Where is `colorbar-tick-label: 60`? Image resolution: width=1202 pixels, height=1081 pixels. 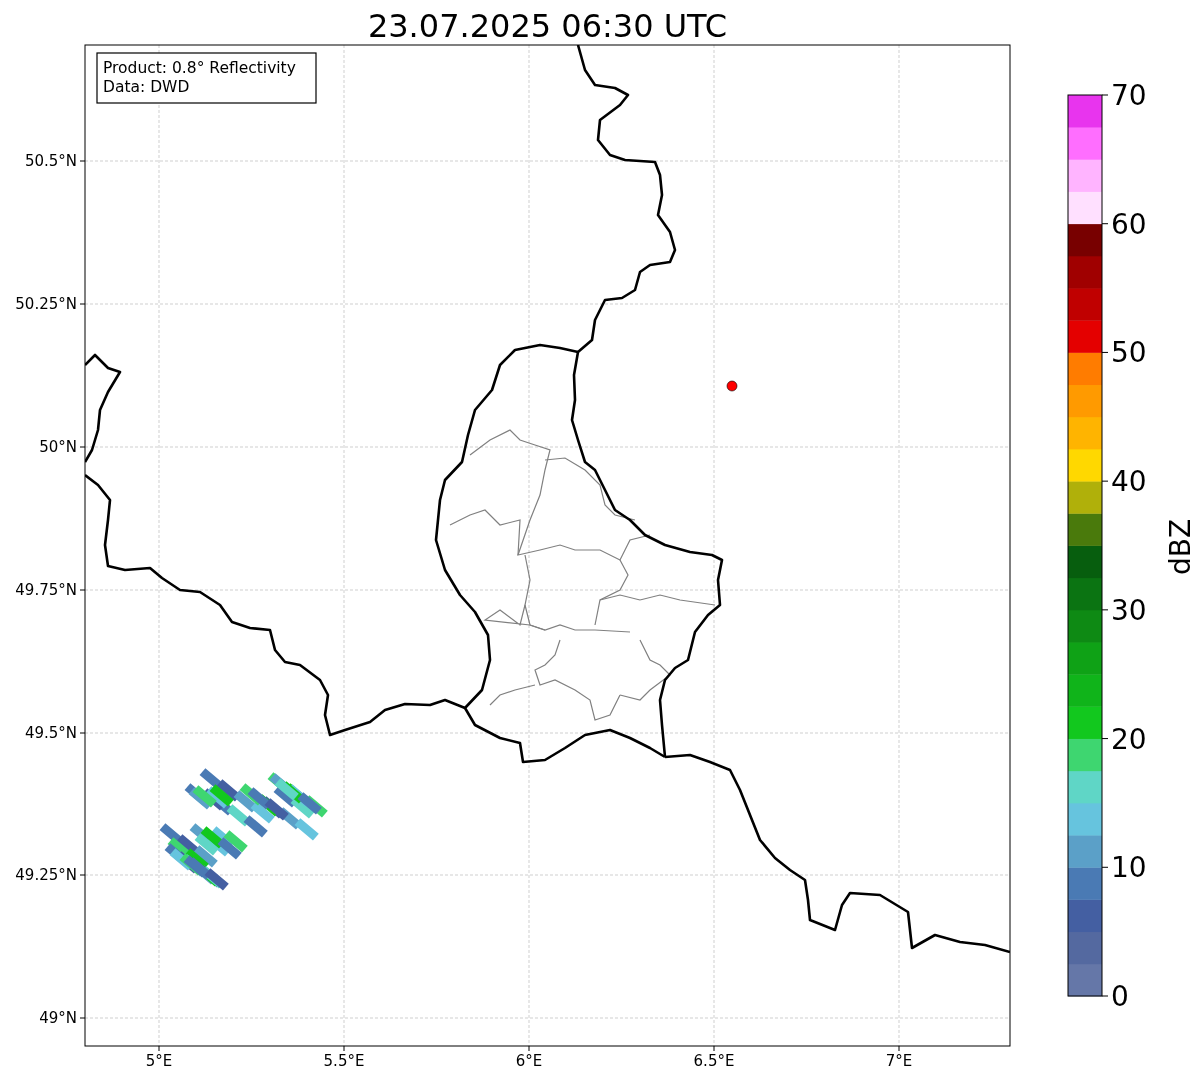 colorbar-tick-label: 60 is located at coordinates (1129, 224).